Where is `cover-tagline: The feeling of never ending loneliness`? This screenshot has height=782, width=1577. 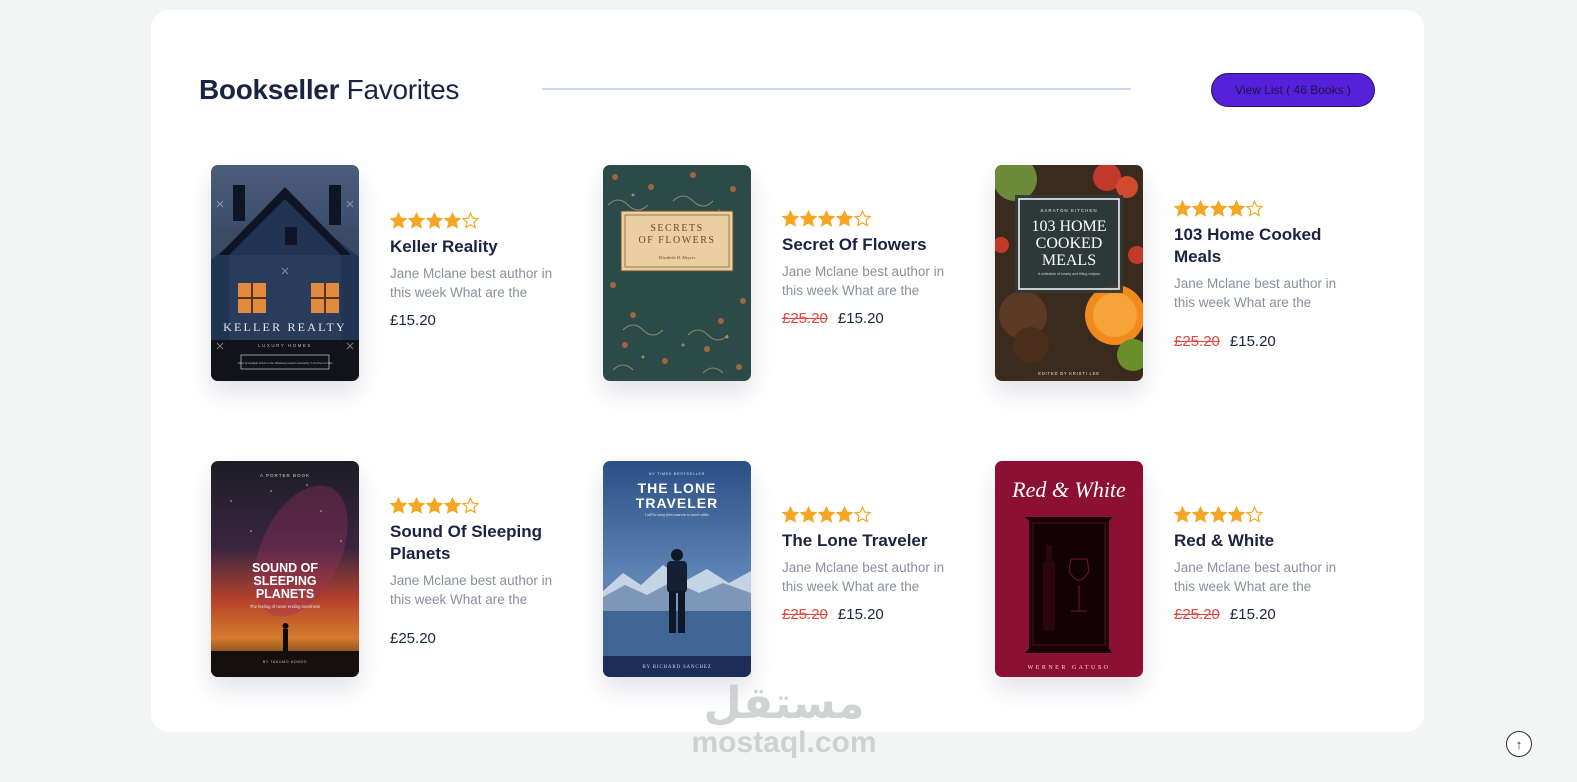
cover-tagline: The feeling of never ending loneliness is located at coordinates (285, 606).